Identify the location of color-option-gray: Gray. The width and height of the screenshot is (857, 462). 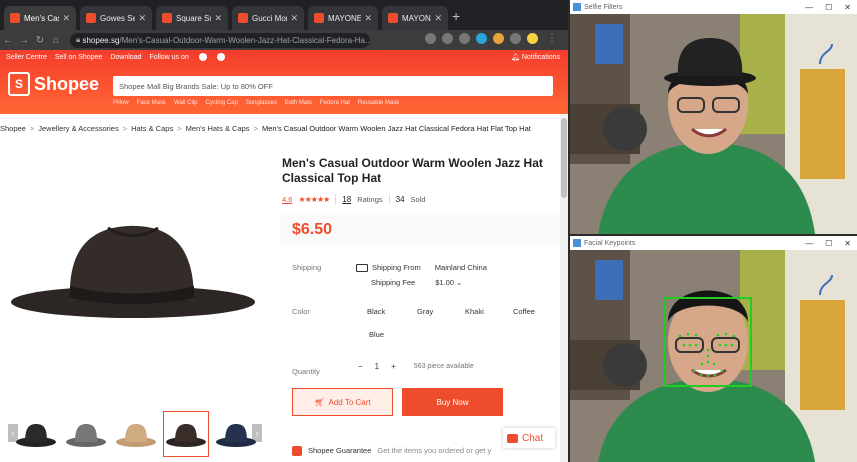
(425, 311).